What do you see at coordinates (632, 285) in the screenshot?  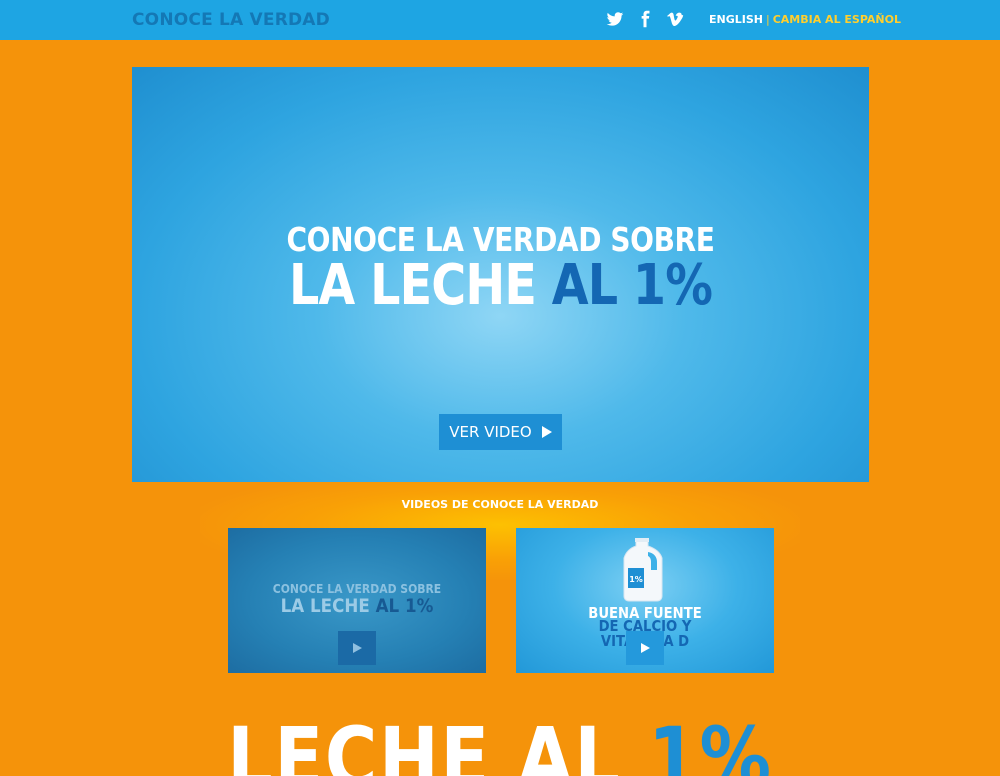 I see `hero-title-accent: AL 1%` at bounding box center [632, 285].